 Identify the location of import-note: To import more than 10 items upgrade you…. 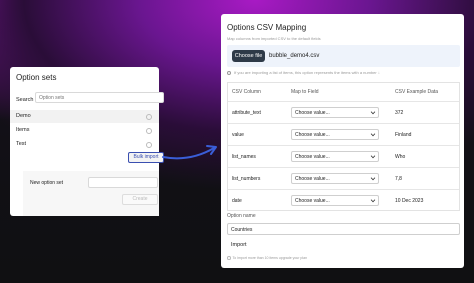
(267, 258).